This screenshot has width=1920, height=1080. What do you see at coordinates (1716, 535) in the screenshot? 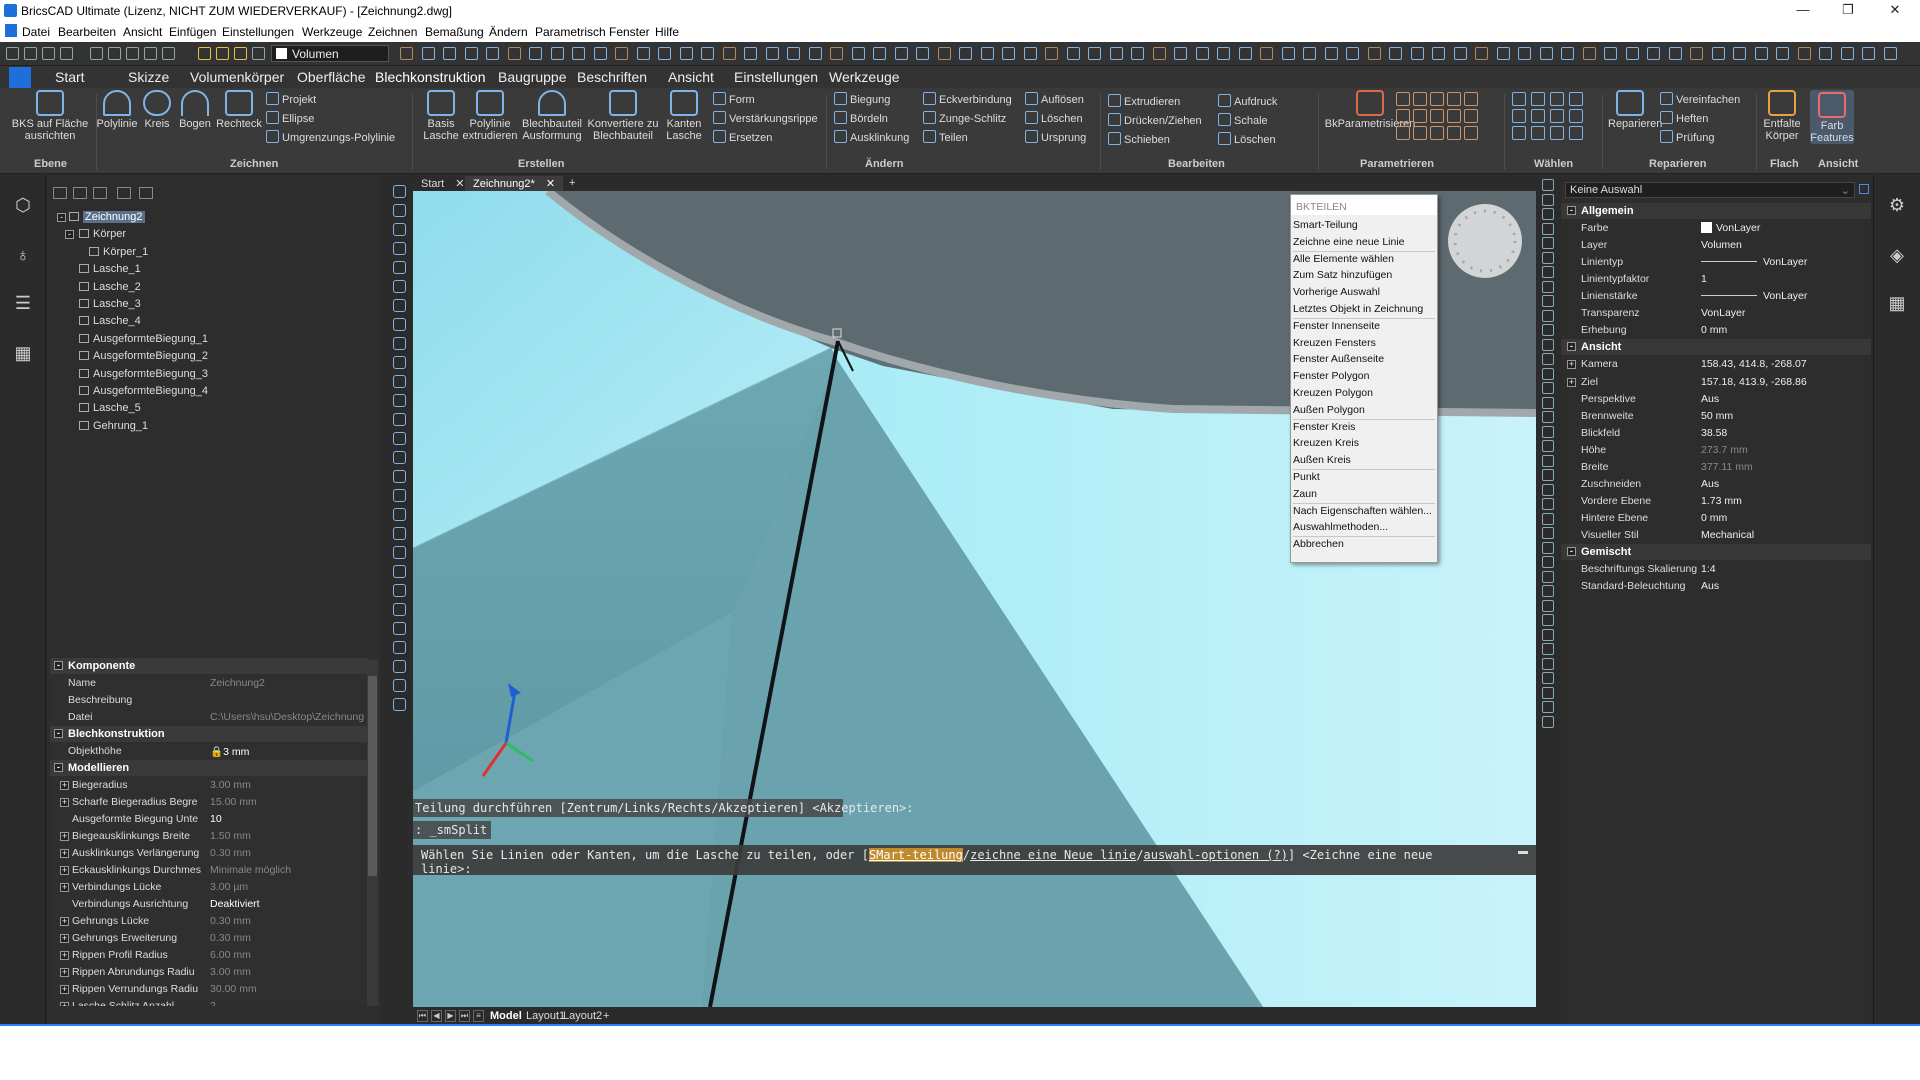
I see `property-row: Visueller Stil Mechanical` at bounding box center [1716, 535].